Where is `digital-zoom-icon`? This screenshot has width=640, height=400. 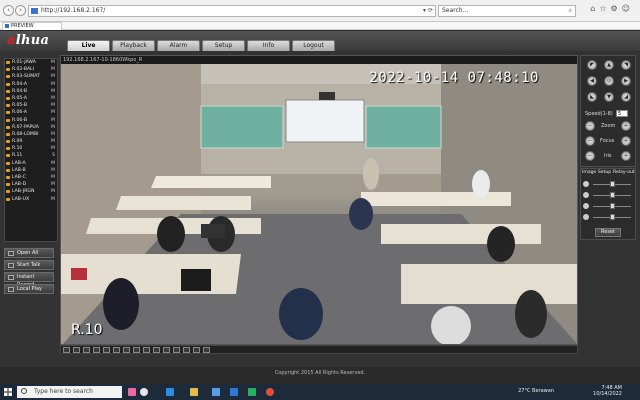 digital-zoom-icon is located at coordinates (206, 350).